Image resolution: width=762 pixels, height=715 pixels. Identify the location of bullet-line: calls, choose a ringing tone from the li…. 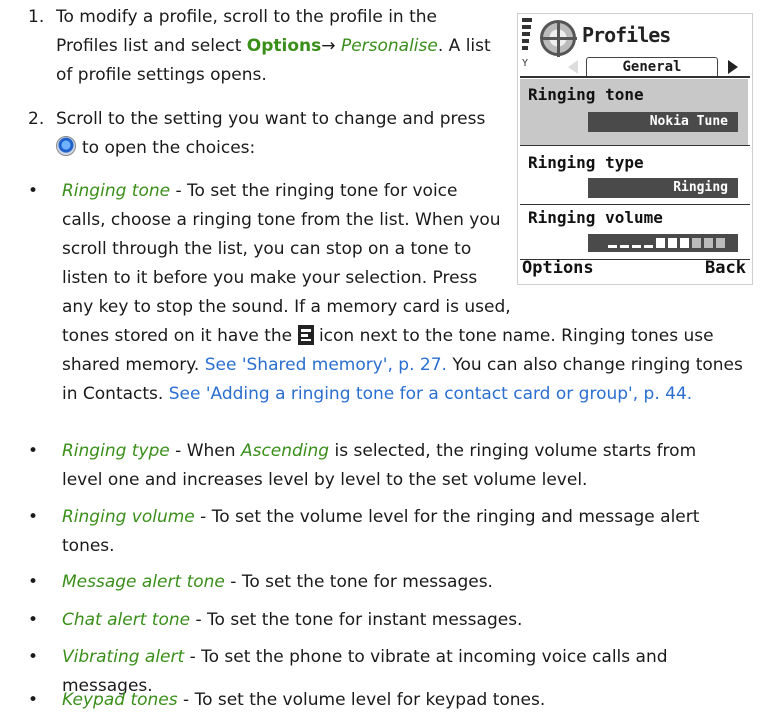
(281, 220).